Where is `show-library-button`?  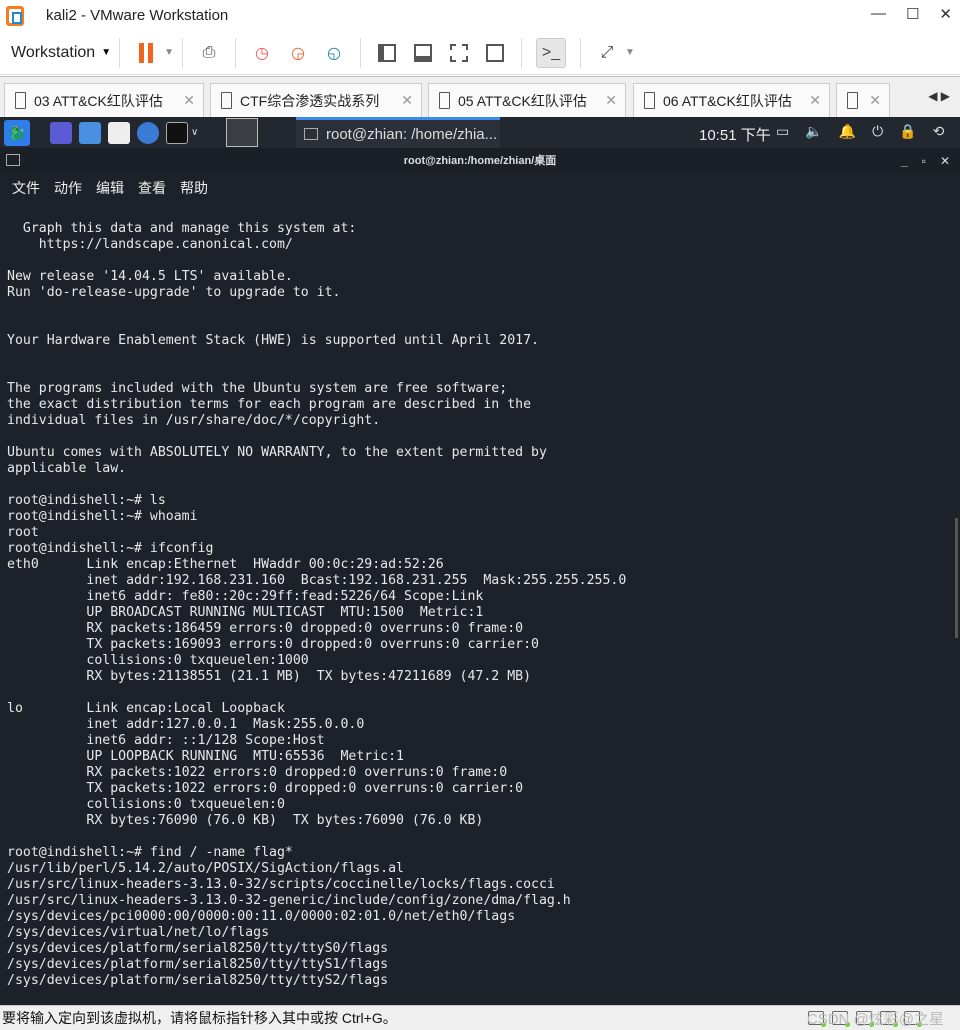 show-library-button is located at coordinates (387, 53).